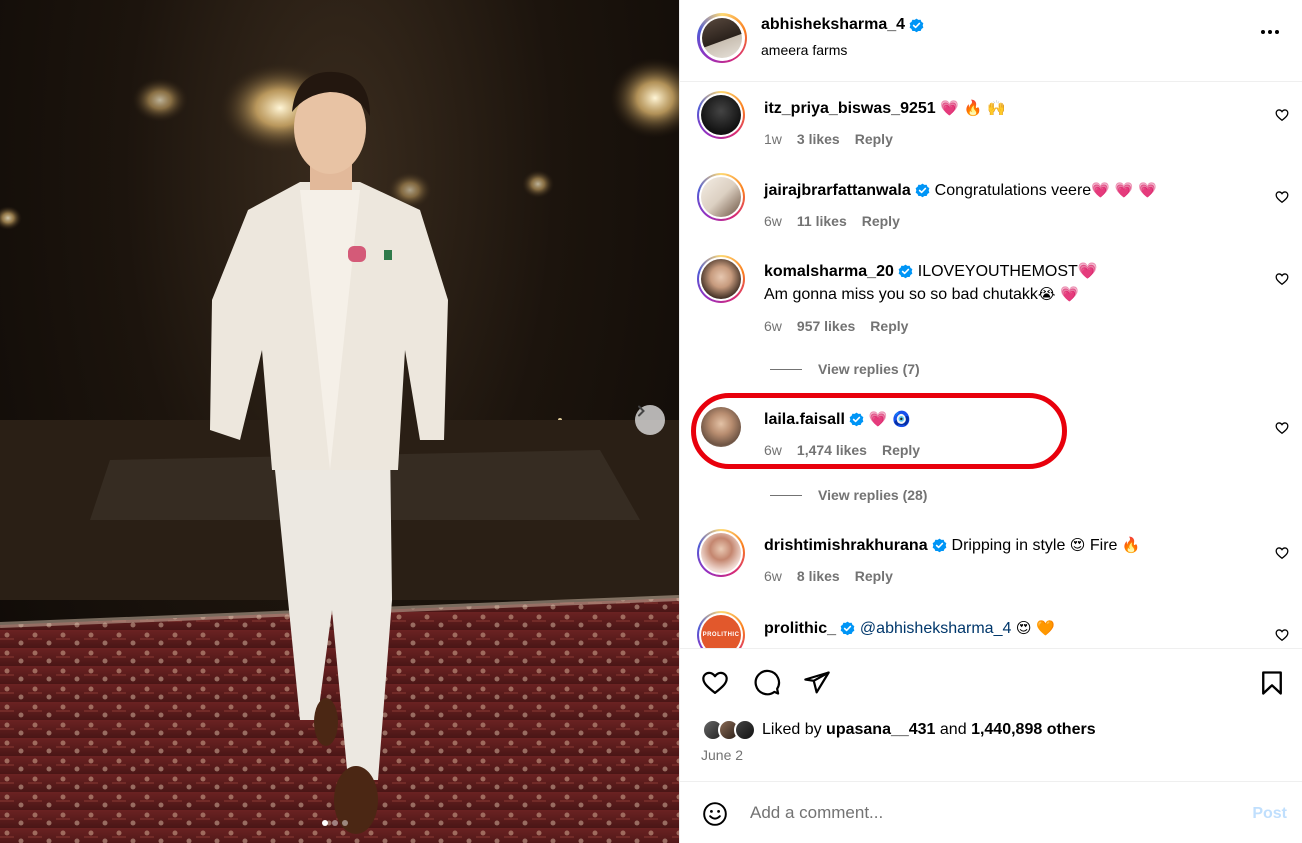 The height and width of the screenshot is (843, 1302). Describe the element at coordinates (721, 629) in the screenshot. I see `commenter-avatar: PROLITHIC` at that location.